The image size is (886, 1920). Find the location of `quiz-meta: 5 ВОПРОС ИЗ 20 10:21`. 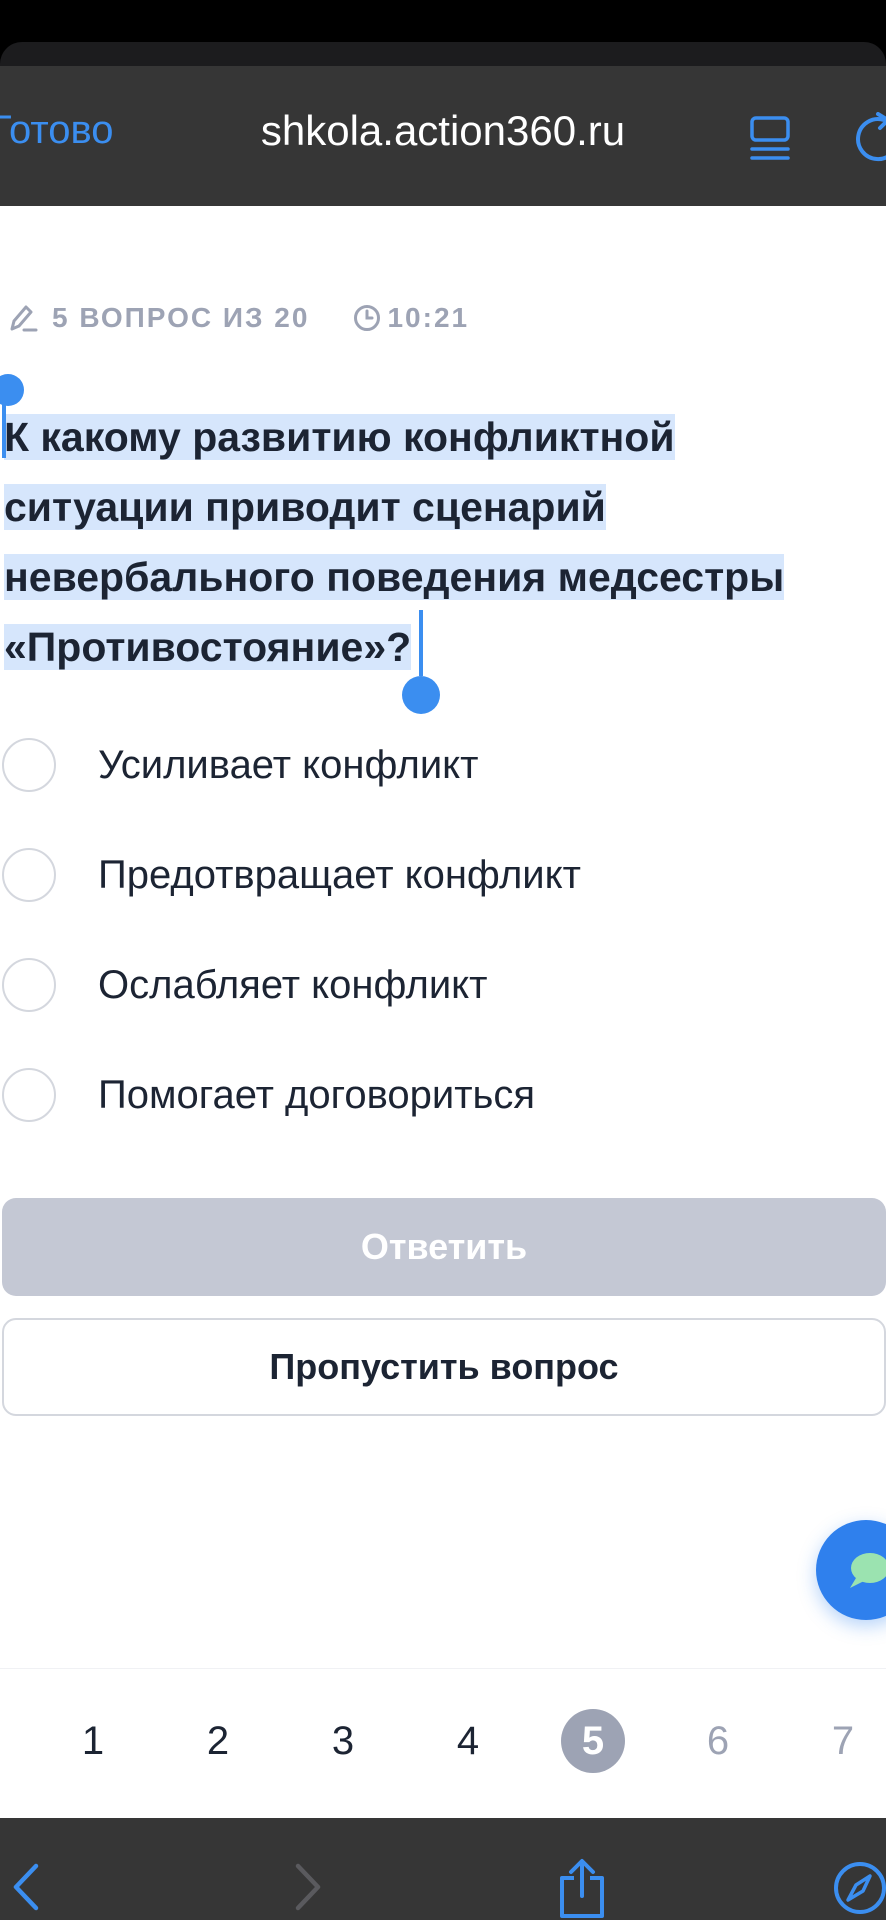

quiz-meta: 5 ВОПРОС ИЗ 20 10:21 is located at coordinates (238, 318).